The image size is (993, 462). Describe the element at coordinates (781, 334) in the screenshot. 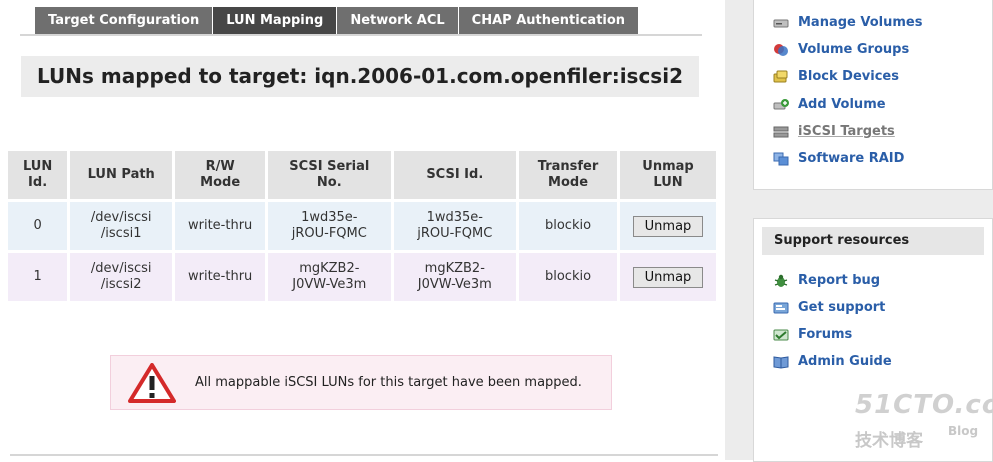

I see `forums-icon` at that location.